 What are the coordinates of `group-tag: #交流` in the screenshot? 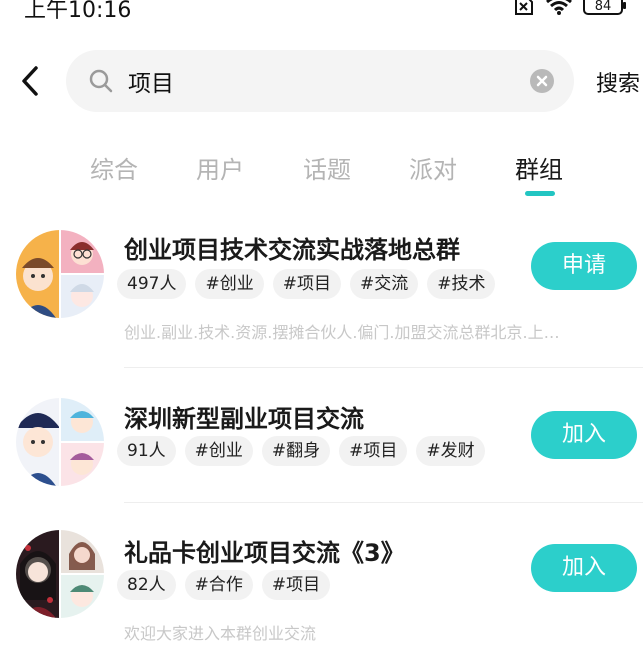 It's located at (384, 284).